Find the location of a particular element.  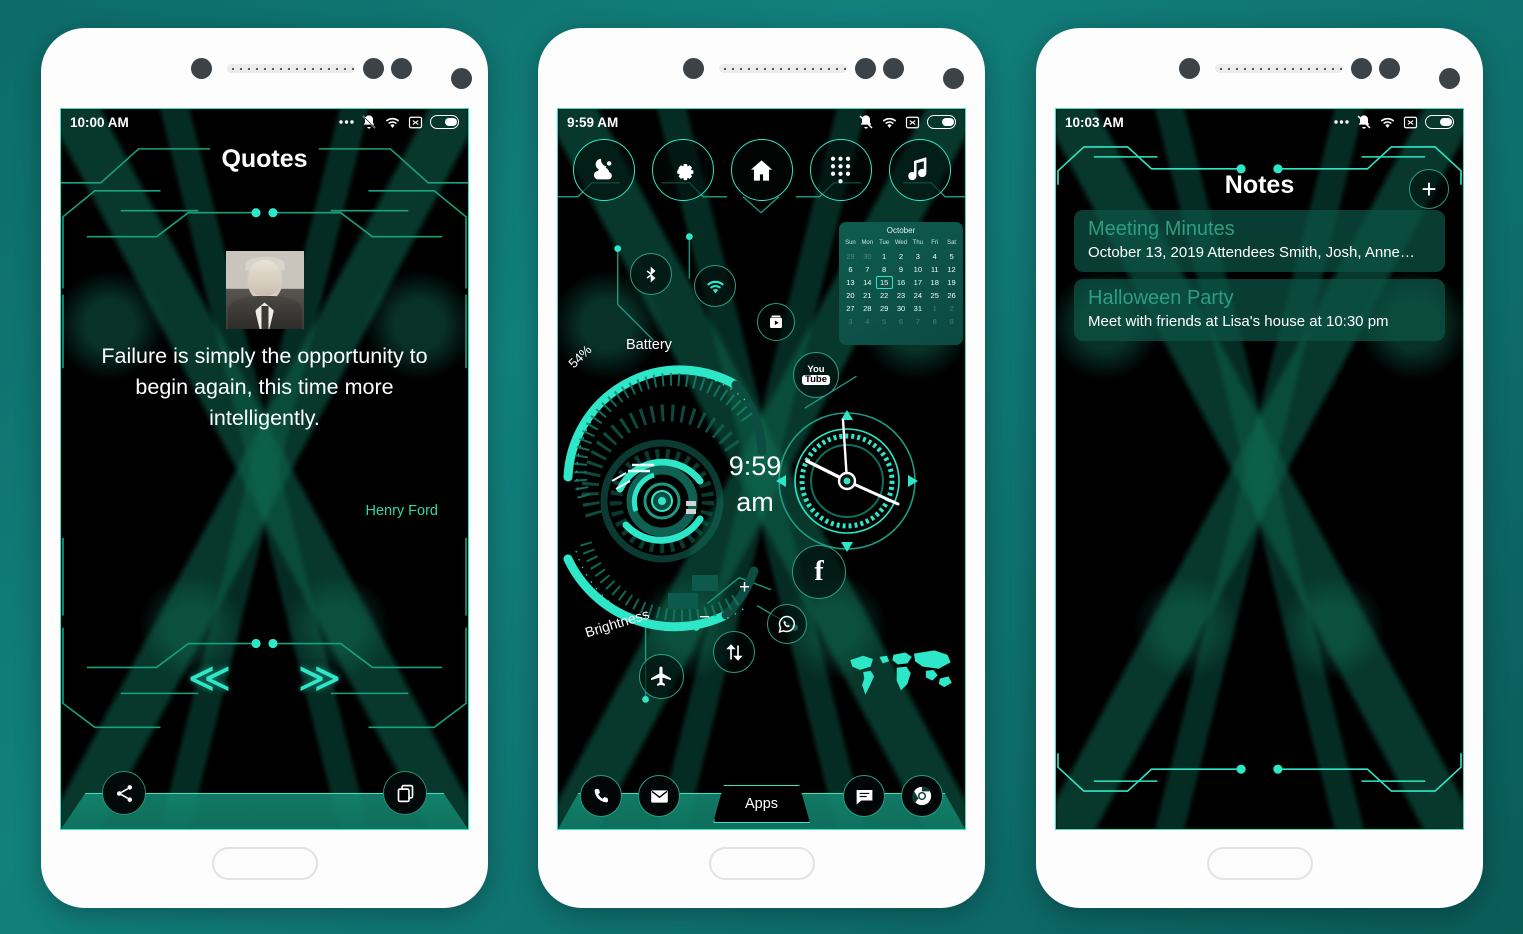

weather-icon is located at coordinates (602, 169).